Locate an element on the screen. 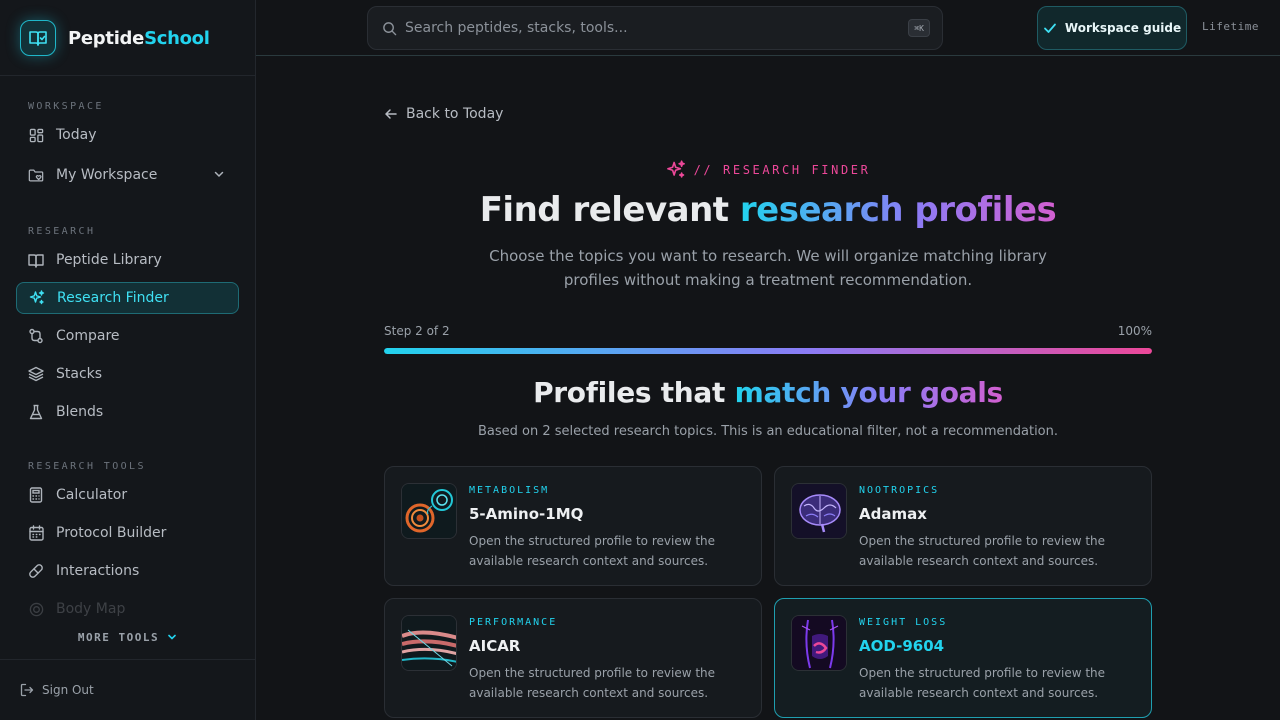 This screenshot has height=720, width=1280. search-input is located at coordinates (645, 28).